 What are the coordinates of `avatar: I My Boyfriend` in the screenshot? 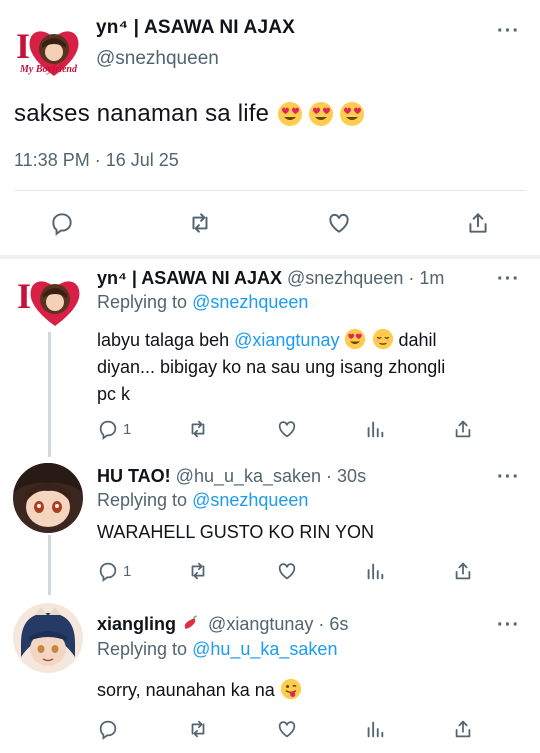 It's located at (48, 48).